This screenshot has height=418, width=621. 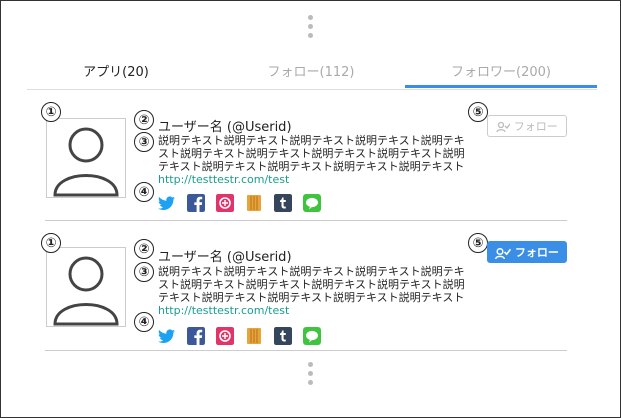 I want to click on scroll-top-indicator, so click(x=310, y=24).